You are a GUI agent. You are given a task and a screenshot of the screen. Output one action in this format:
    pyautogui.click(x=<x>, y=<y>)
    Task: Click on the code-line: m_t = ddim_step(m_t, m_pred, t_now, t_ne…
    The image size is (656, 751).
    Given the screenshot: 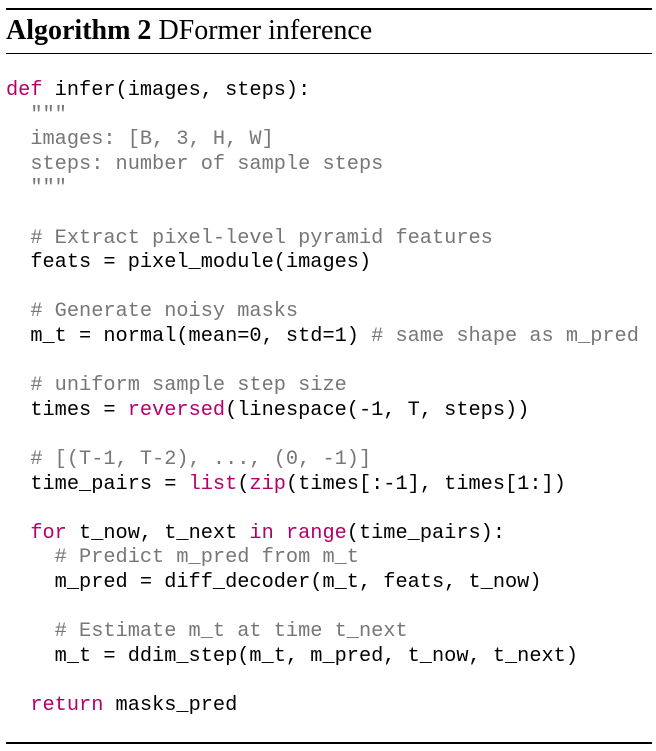 What is the action you would take?
    pyautogui.click(x=322, y=657)
    